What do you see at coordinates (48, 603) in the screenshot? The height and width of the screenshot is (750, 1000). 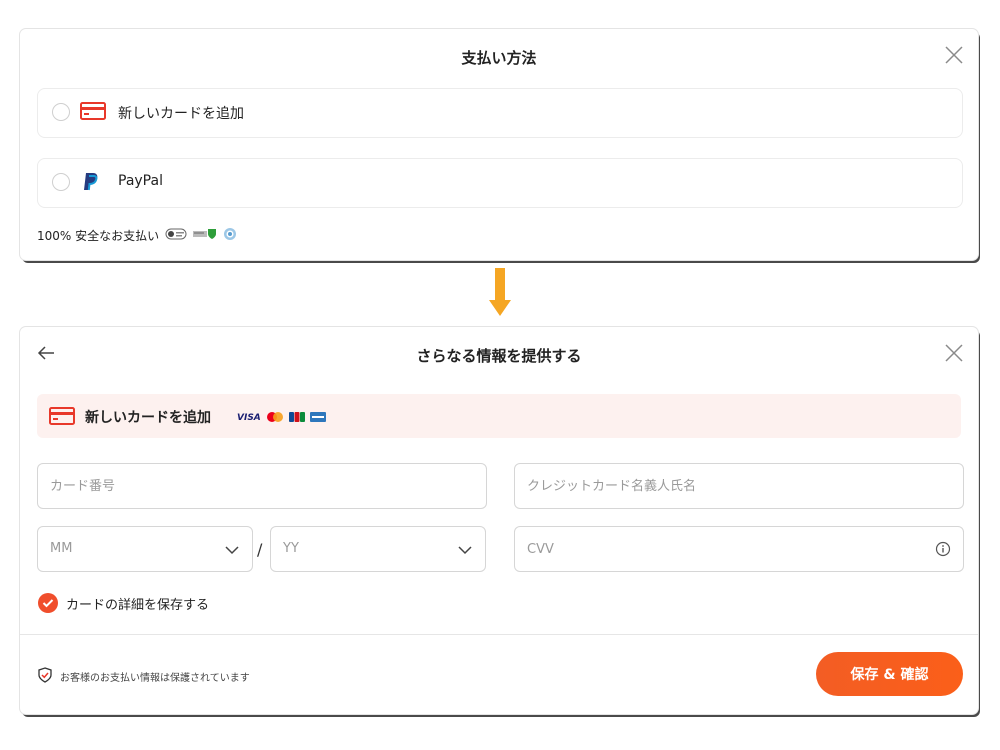 I see `checkmark-icon` at bounding box center [48, 603].